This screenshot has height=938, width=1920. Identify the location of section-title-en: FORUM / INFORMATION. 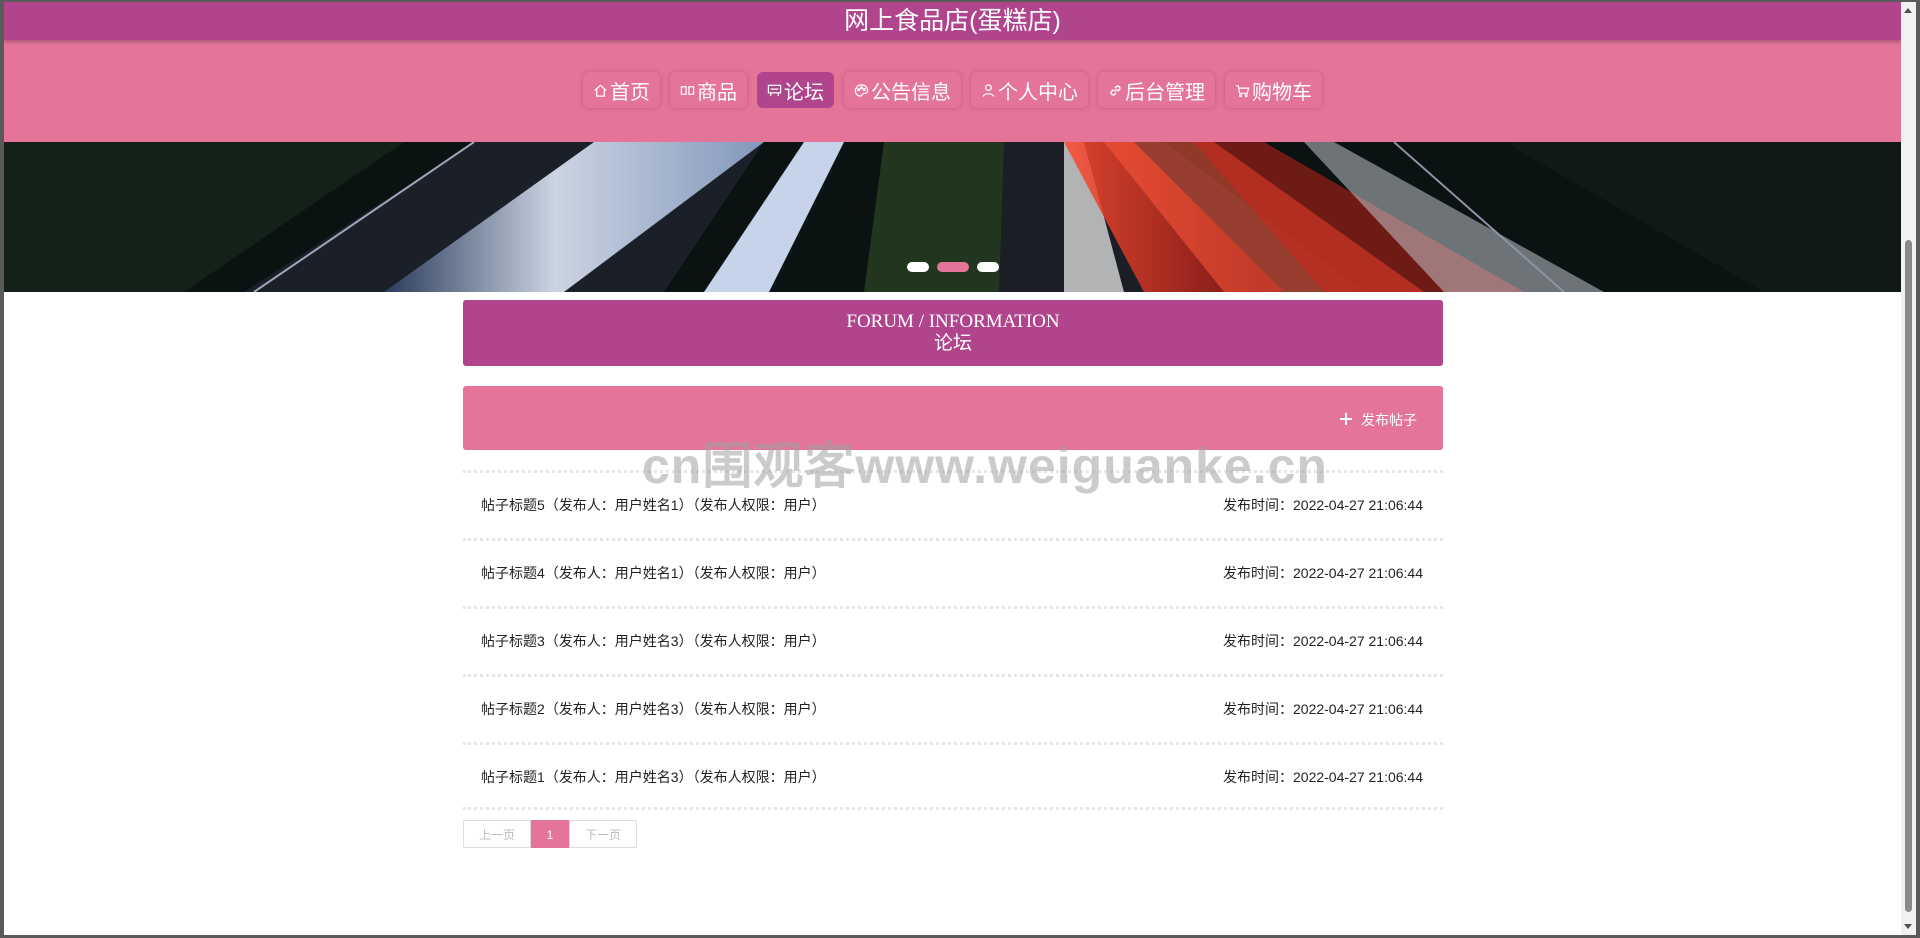
(953, 321).